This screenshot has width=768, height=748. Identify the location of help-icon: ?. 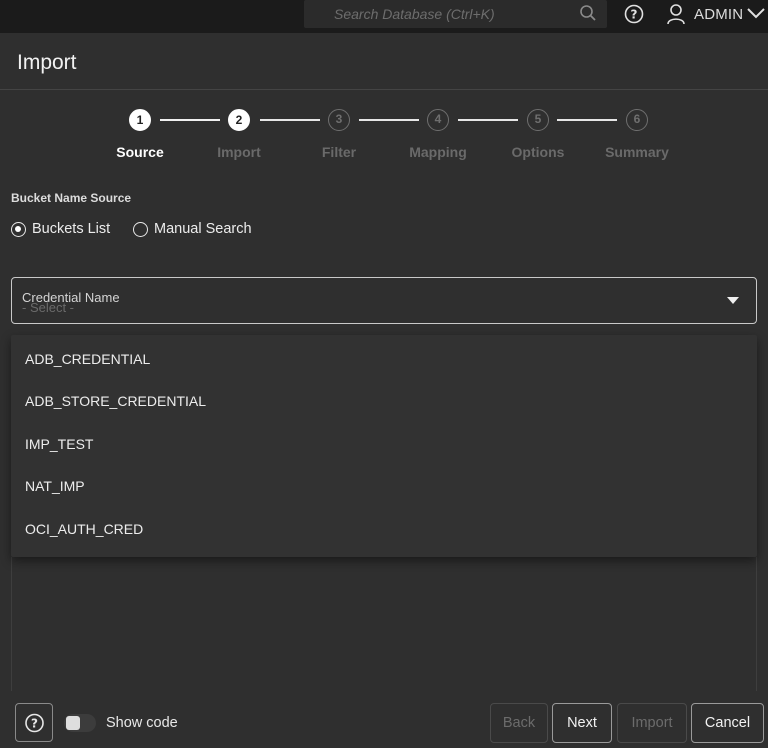
(634, 16).